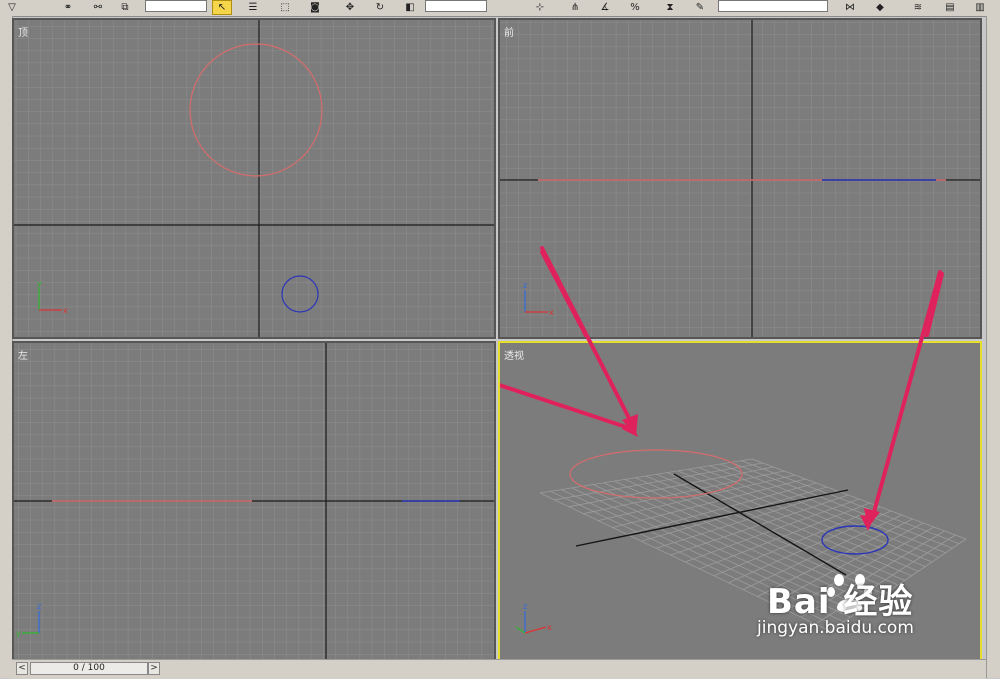 The image size is (1000, 679). What do you see at coordinates (835, 628) in the screenshot?
I see `watermark-url: jingyan.baidu.com` at bounding box center [835, 628].